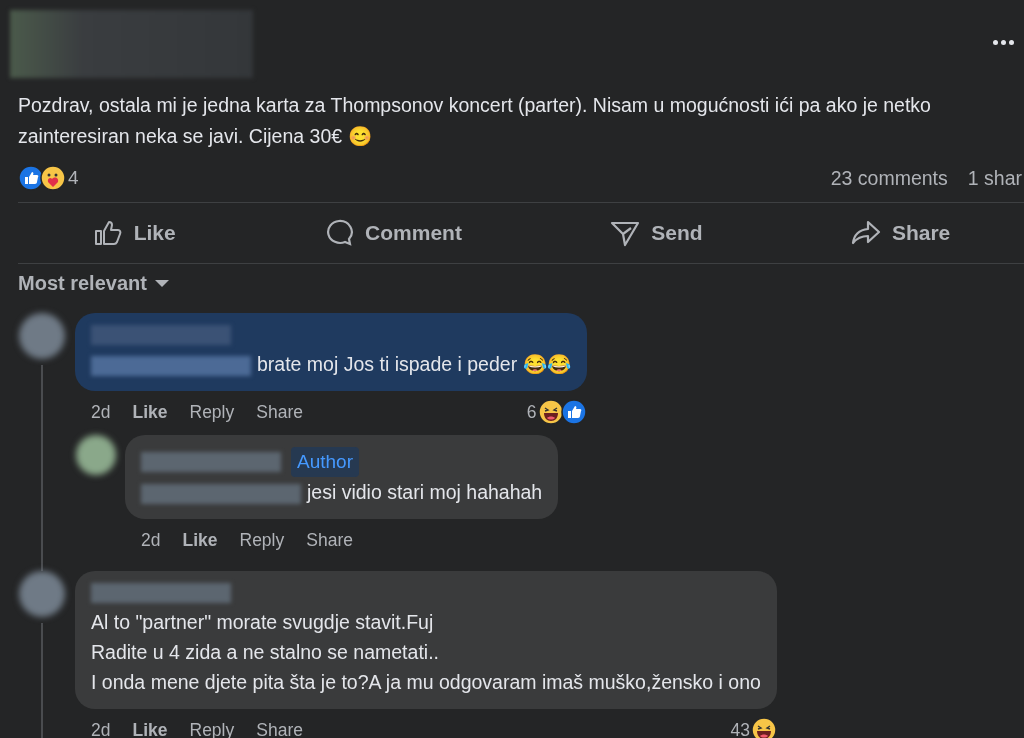 This screenshot has width=1024, height=738. What do you see at coordinates (414, 364) in the screenshot?
I see `comment-text: brate moj Jos ti ispade i peder 😂😂` at bounding box center [414, 364].